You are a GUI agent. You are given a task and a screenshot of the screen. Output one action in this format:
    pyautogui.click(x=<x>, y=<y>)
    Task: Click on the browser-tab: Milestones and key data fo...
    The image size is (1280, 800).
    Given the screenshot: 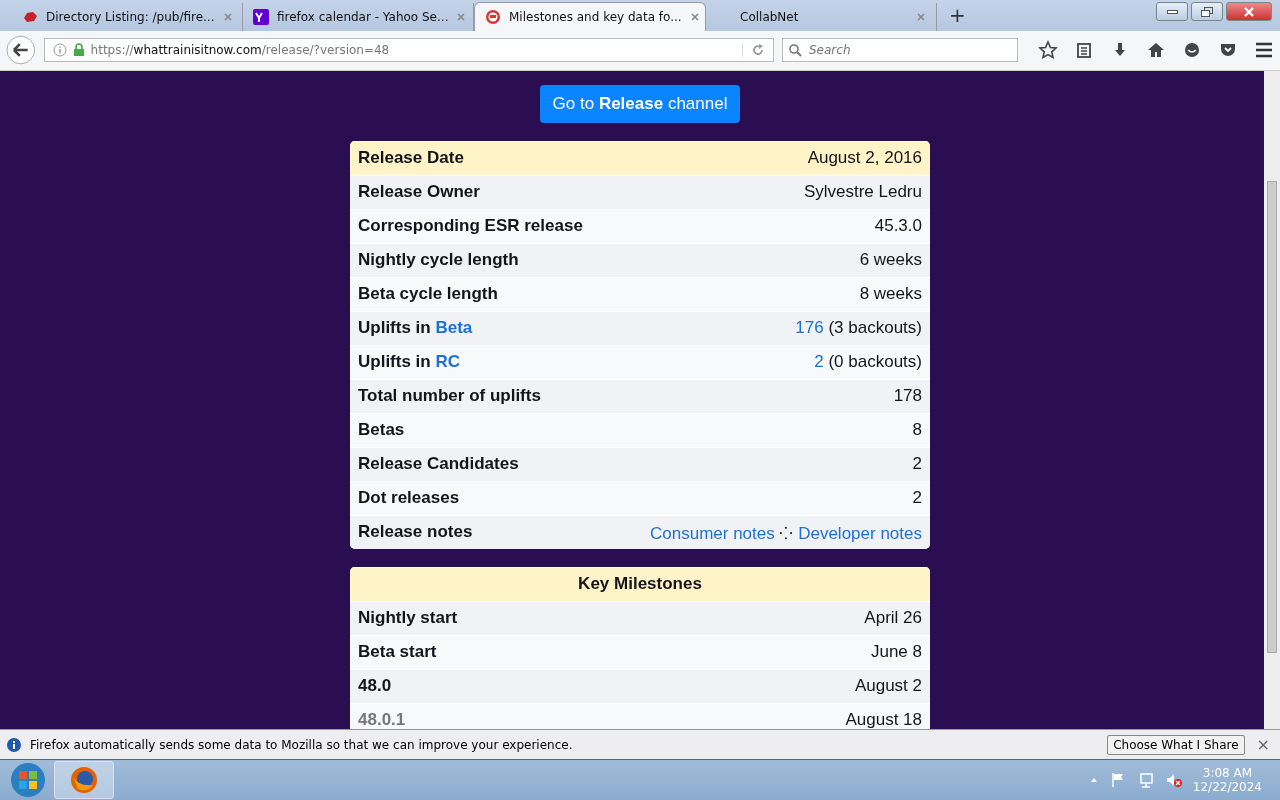 What is the action you would take?
    pyautogui.click(x=590, y=16)
    